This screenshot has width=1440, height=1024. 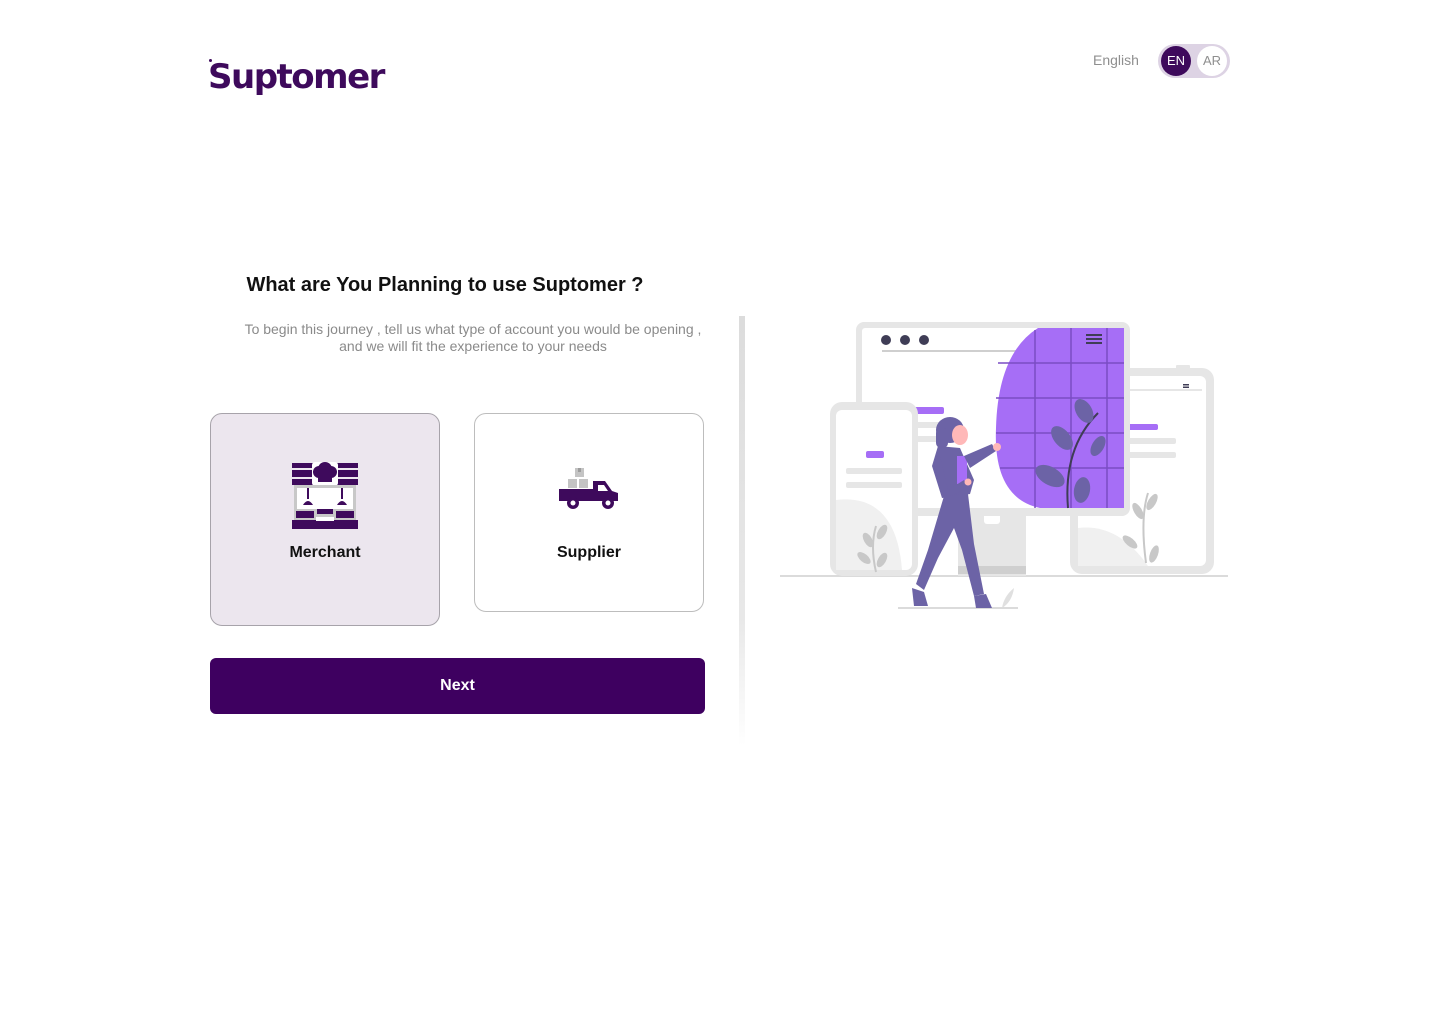 What do you see at coordinates (325, 552) in the screenshot?
I see `merchant-label: Merchant` at bounding box center [325, 552].